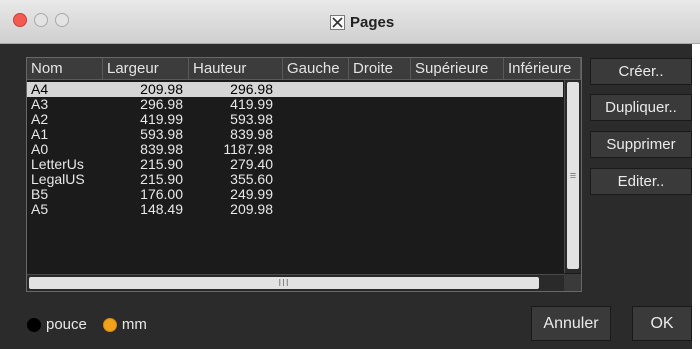  Describe the element at coordinates (457, 68) in the screenshot. I see `column-header-superieure: Supérieure` at that location.